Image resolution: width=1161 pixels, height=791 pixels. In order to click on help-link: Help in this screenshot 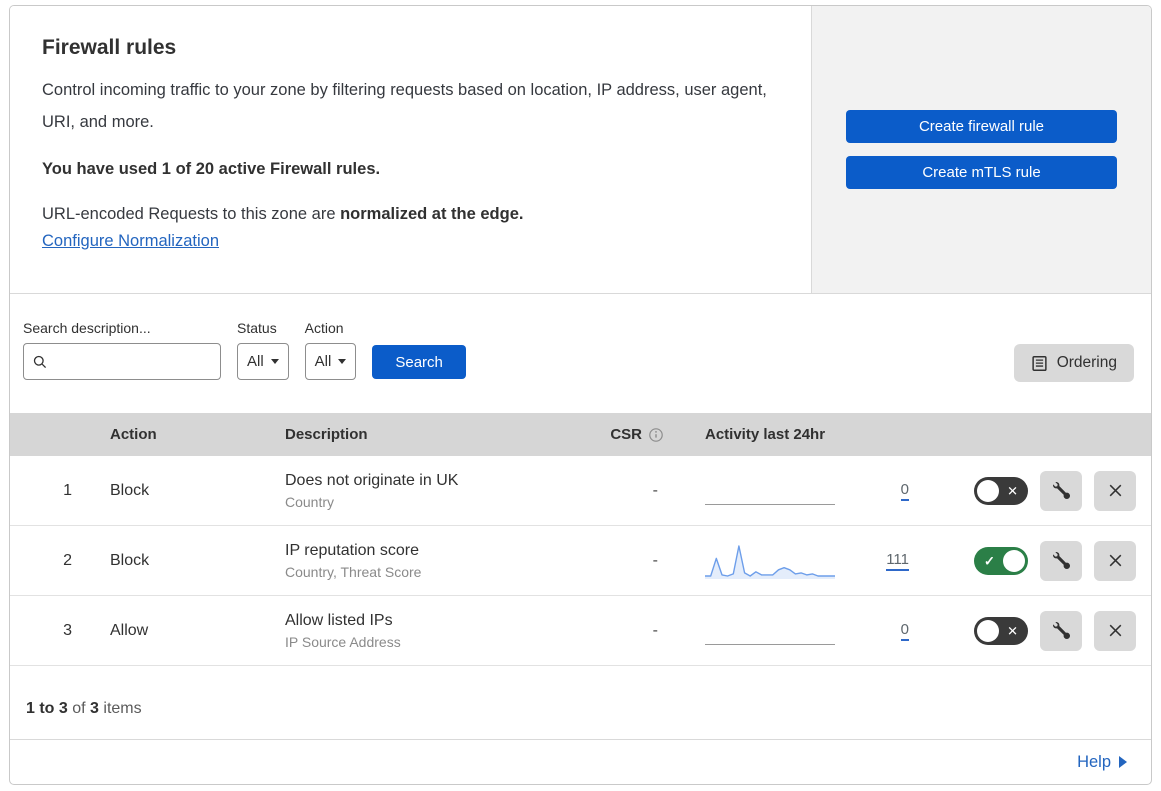, I will do `click(1102, 762)`.